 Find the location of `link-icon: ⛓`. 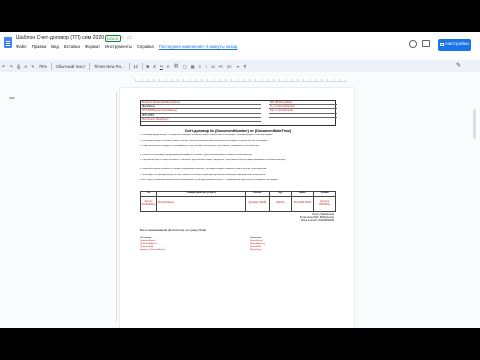

link-icon: ⛓ is located at coordinates (175, 66).